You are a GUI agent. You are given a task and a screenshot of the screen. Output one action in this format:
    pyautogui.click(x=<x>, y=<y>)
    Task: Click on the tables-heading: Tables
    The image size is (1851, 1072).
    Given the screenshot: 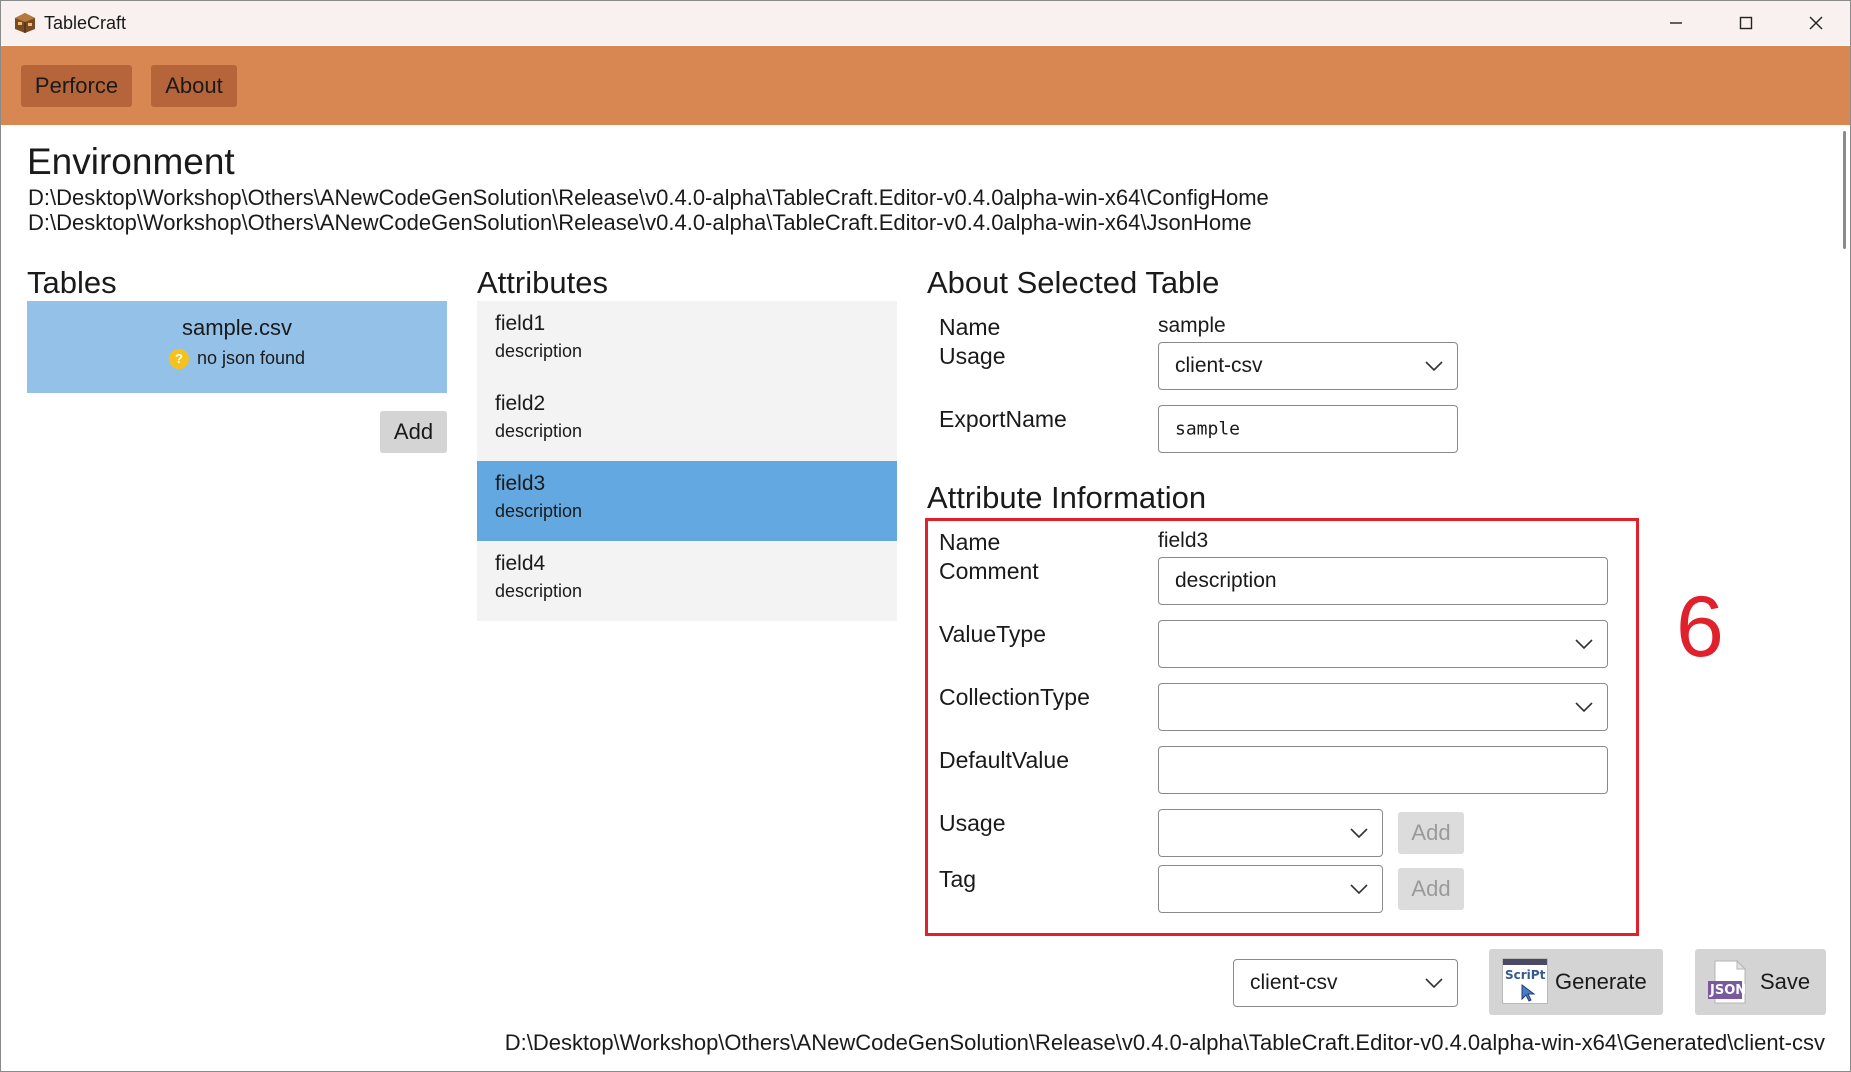 What is the action you would take?
    pyautogui.click(x=72, y=282)
    